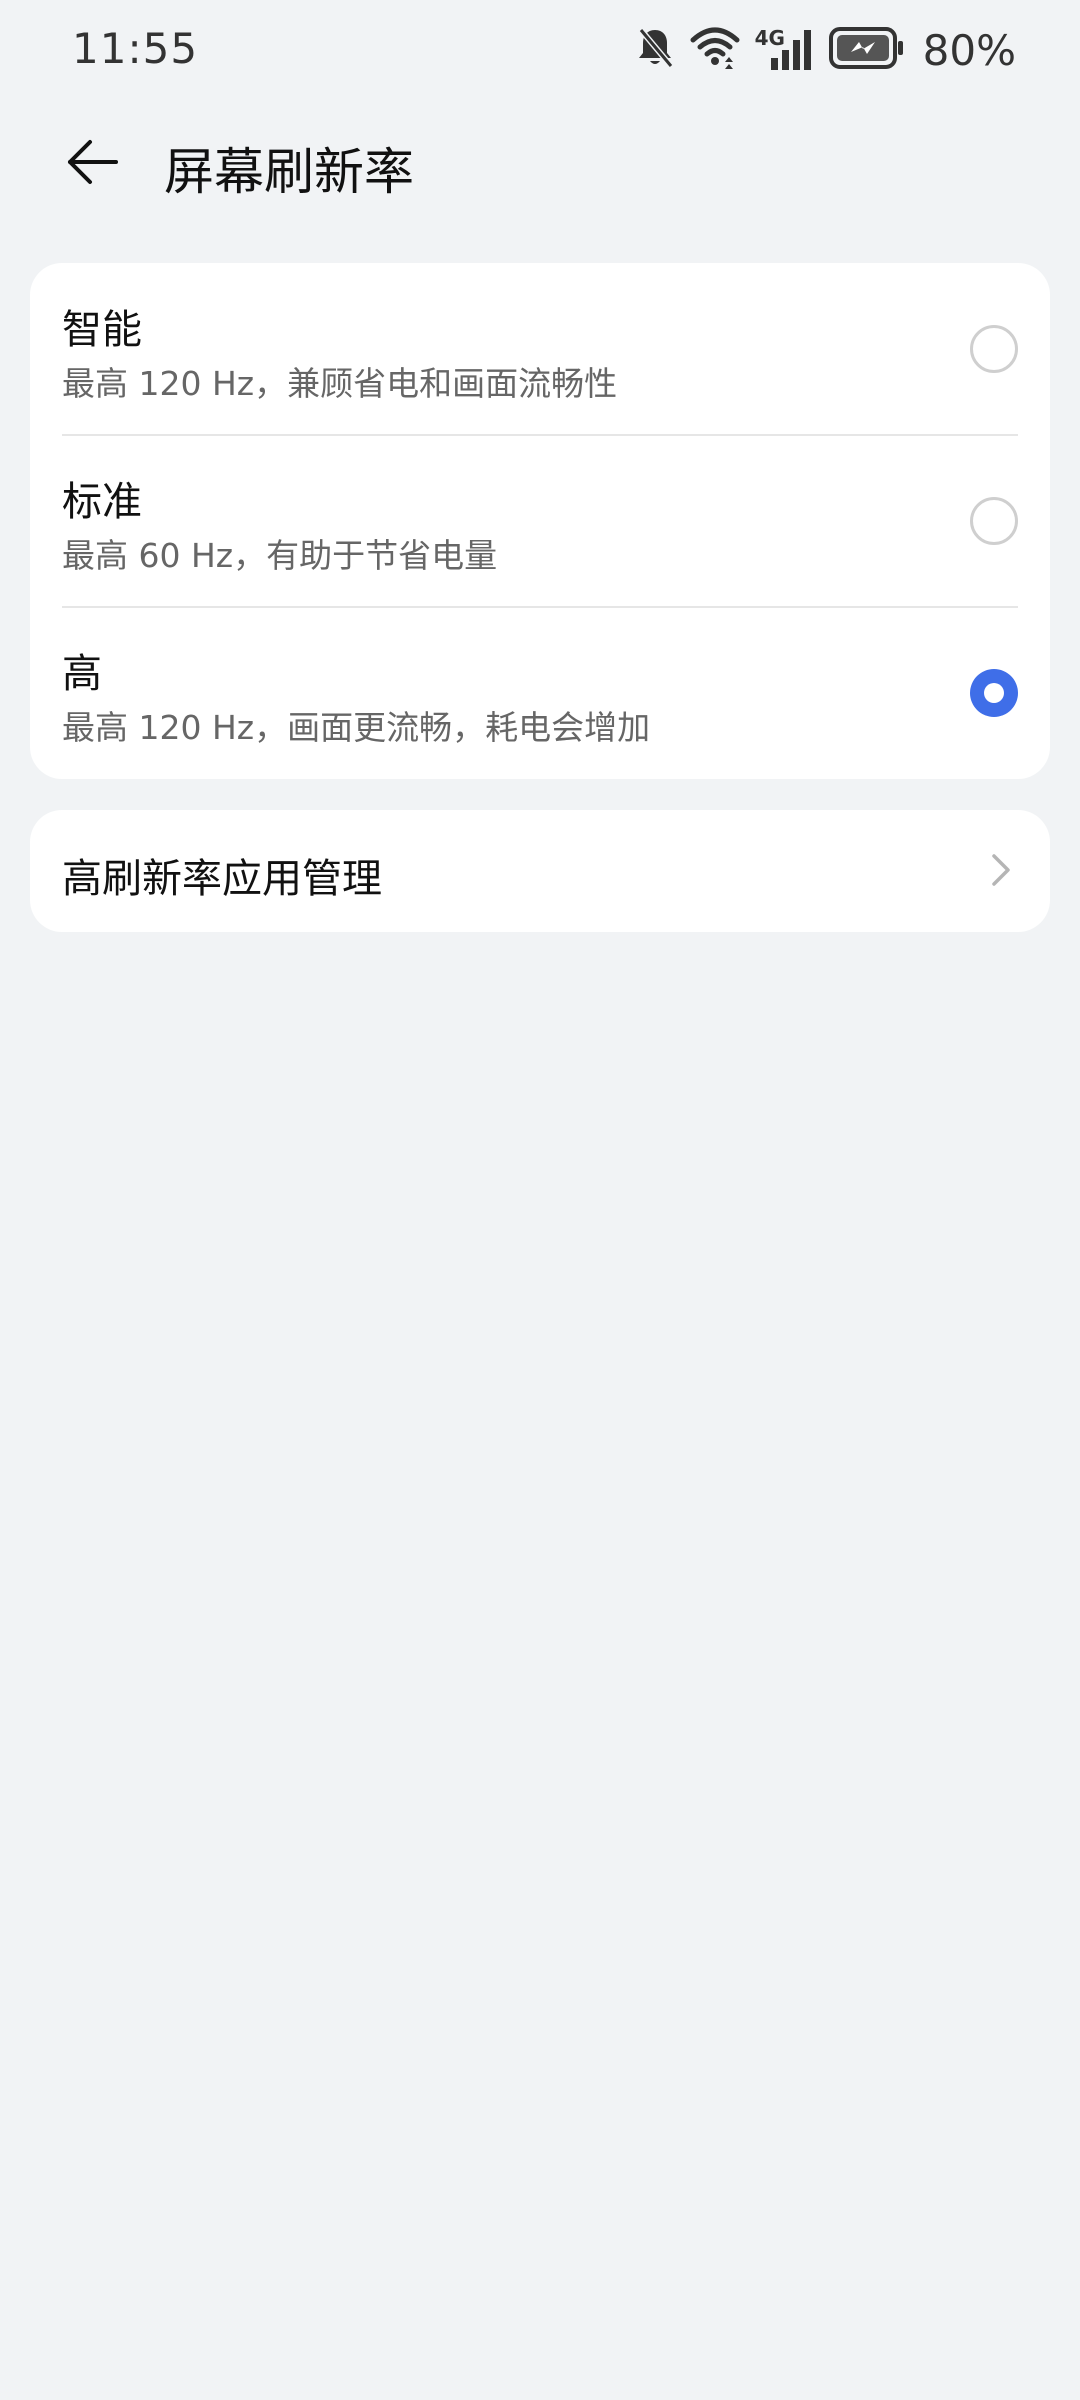 Image resolution: width=1080 pixels, height=2400 pixels. What do you see at coordinates (356, 727) in the screenshot?
I see `option-description: 最高 120 Hz，画面更流畅，耗电会增加` at bounding box center [356, 727].